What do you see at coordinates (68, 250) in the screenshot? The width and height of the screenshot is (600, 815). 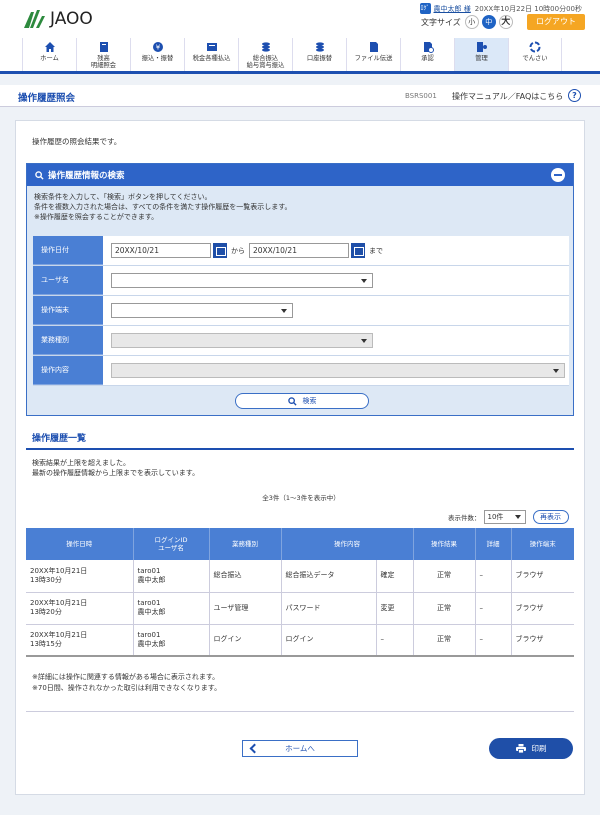 I see `form-label: 操作日付` at bounding box center [68, 250].